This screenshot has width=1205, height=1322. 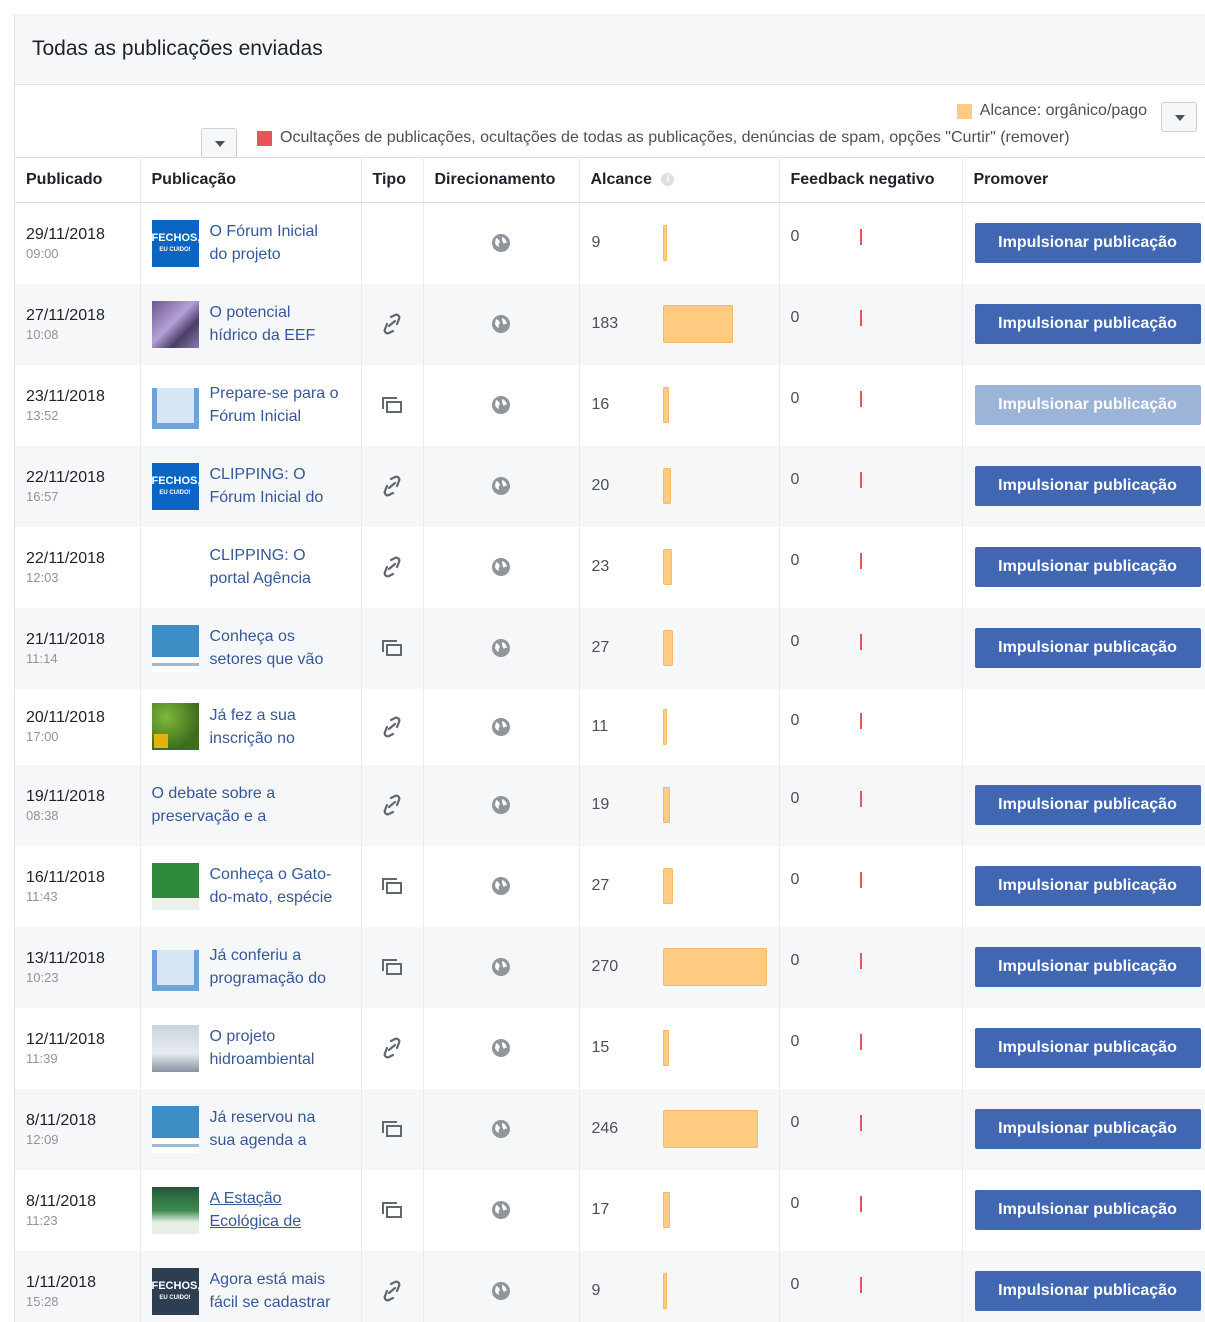 What do you see at coordinates (679, 1210) in the screenshot?
I see `reach-cell: 17` at bounding box center [679, 1210].